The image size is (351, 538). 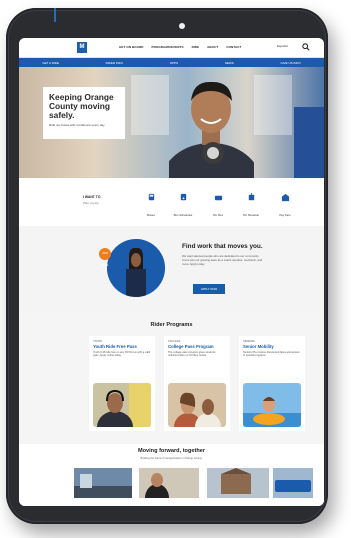 What do you see at coordinates (309, 142) in the screenshot?
I see `bus-seat` at bounding box center [309, 142].